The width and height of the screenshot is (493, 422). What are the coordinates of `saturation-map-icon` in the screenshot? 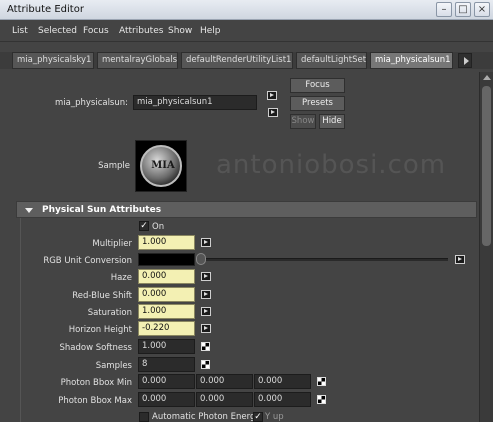 It's located at (206, 311).